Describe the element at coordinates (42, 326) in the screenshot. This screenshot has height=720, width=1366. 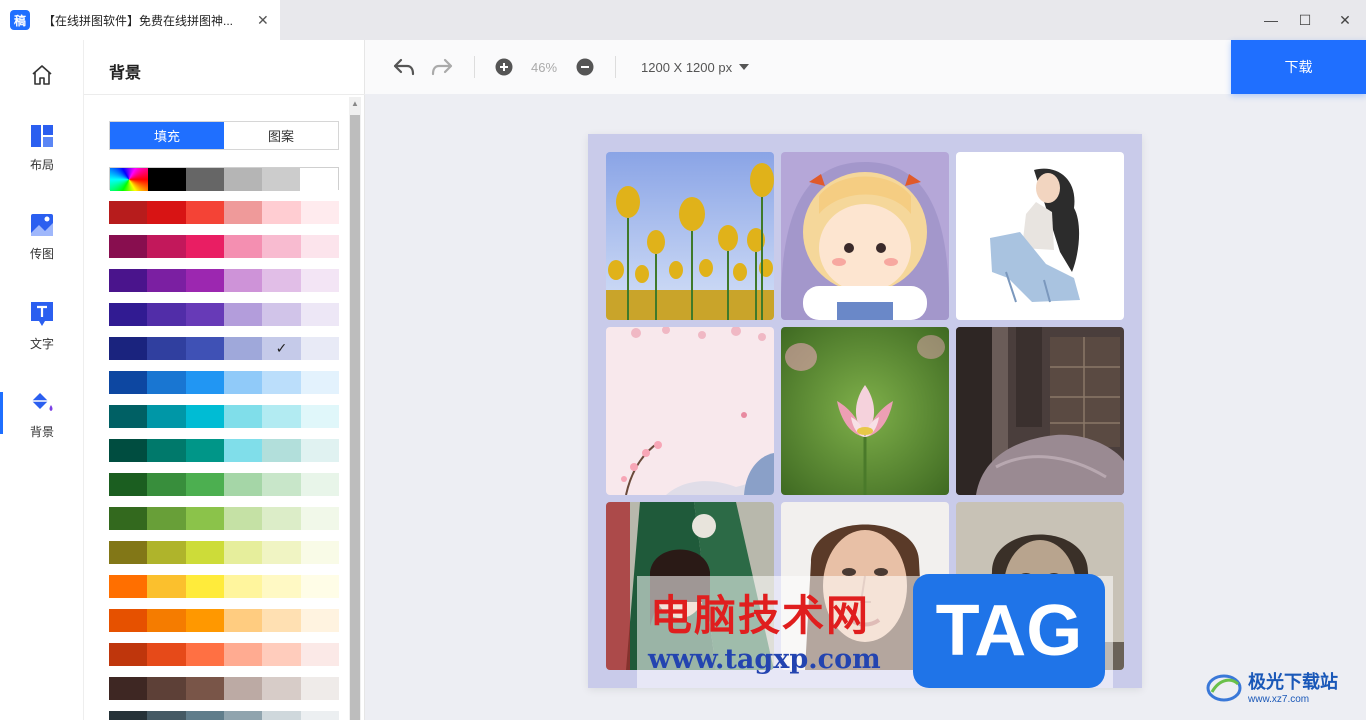
I see `nav-text: 文字` at that location.